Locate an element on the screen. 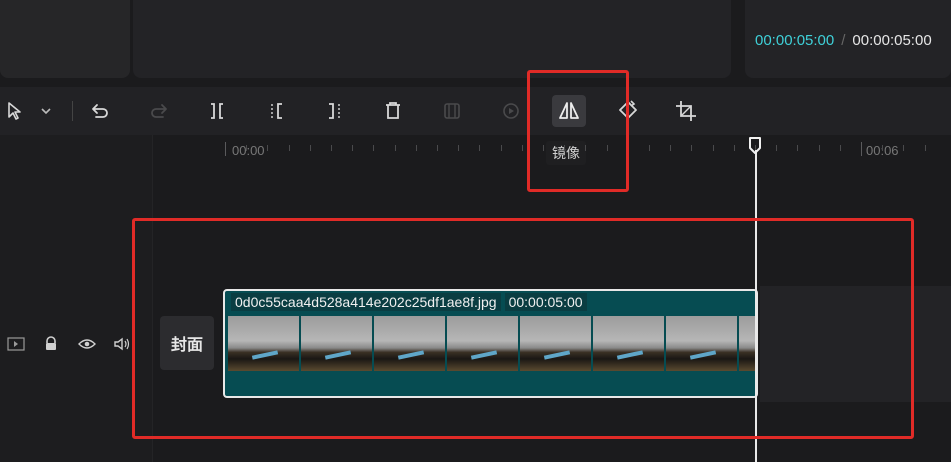 Image resolution: width=951 pixels, height=462 pixels. lock-track-button is located at coordinates (51, 344).